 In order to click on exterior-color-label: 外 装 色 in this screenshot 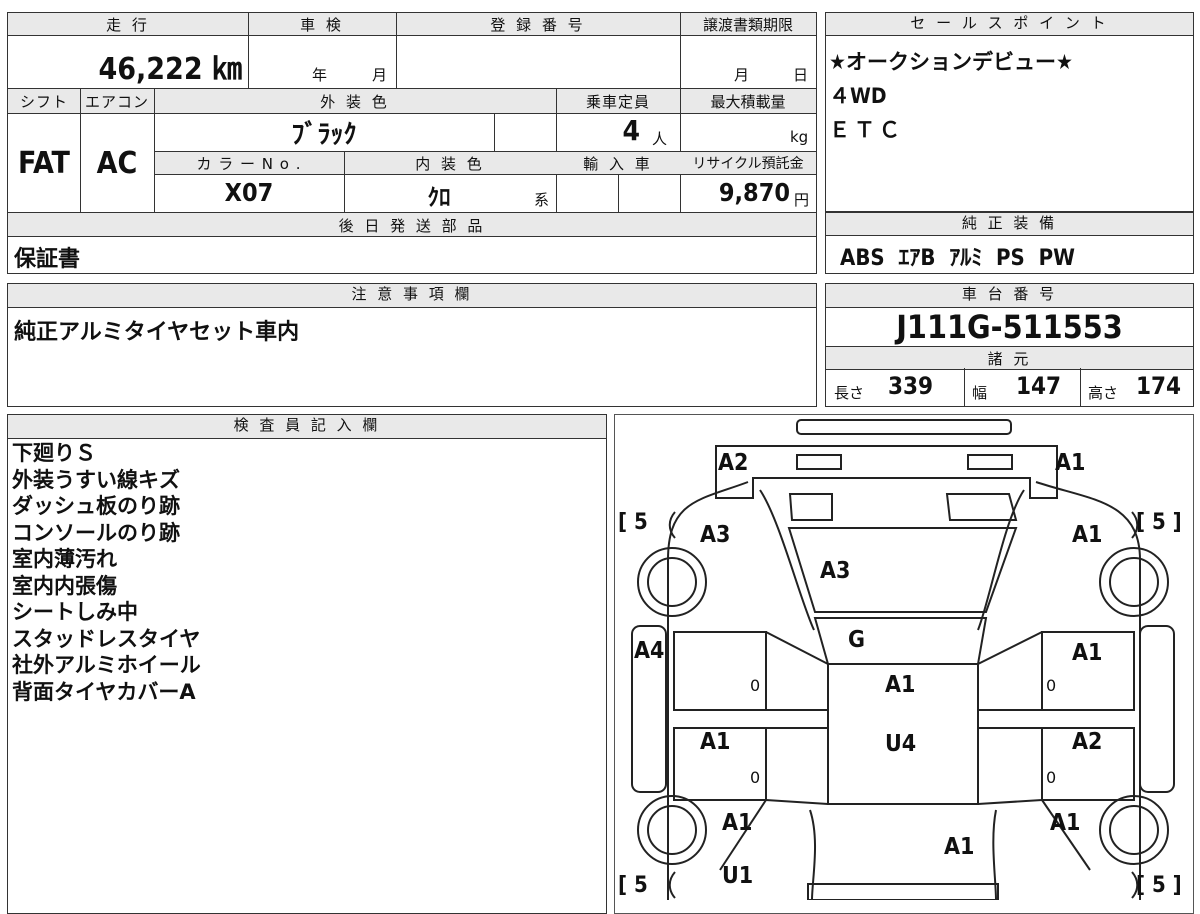, I will do `click(355, 102)`.